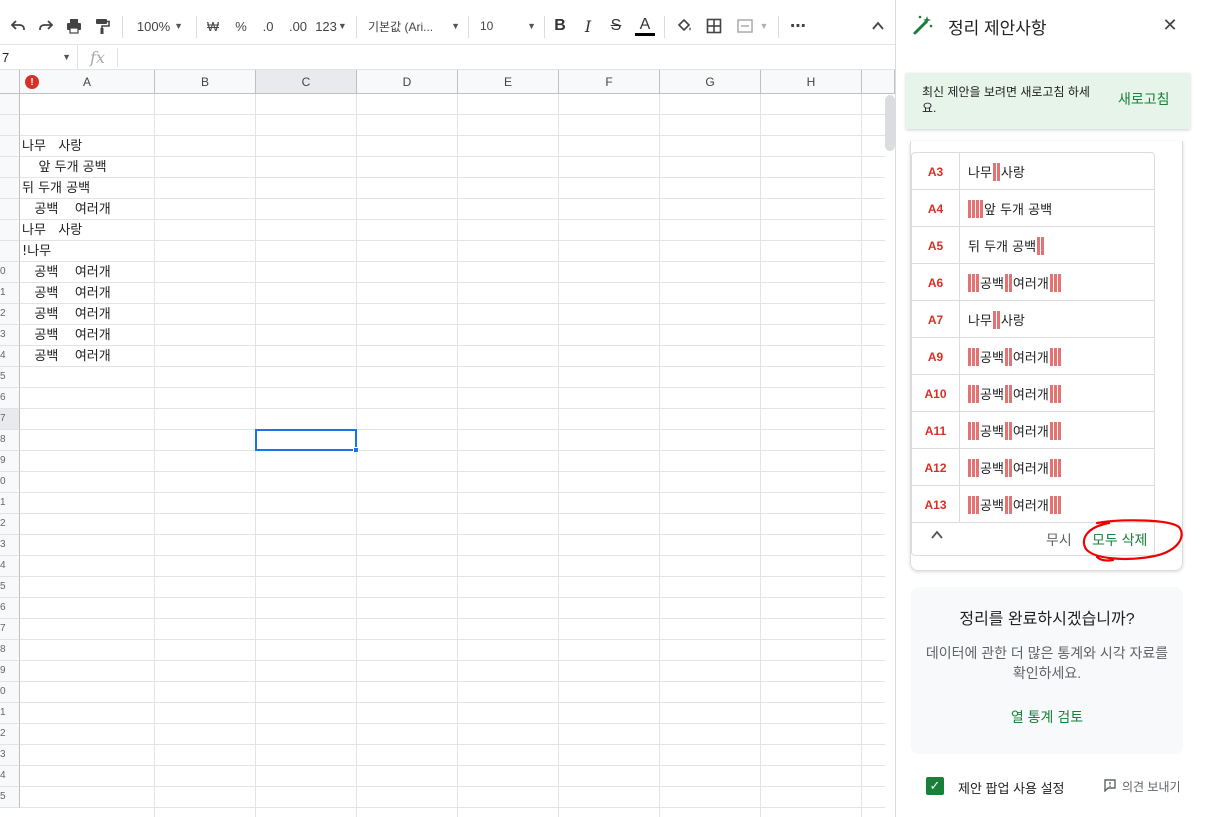 Image resolution: width=1207 pixels, height=817 pixels. I want to click on currency-format-button: ₩, so click(213, 26).